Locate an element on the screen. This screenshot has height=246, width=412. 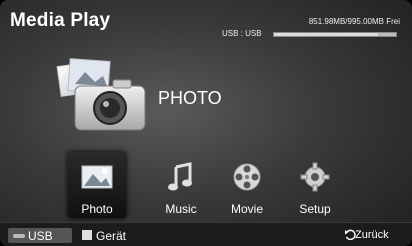
menu-item-music: Music is located at coordinates (181, 185).